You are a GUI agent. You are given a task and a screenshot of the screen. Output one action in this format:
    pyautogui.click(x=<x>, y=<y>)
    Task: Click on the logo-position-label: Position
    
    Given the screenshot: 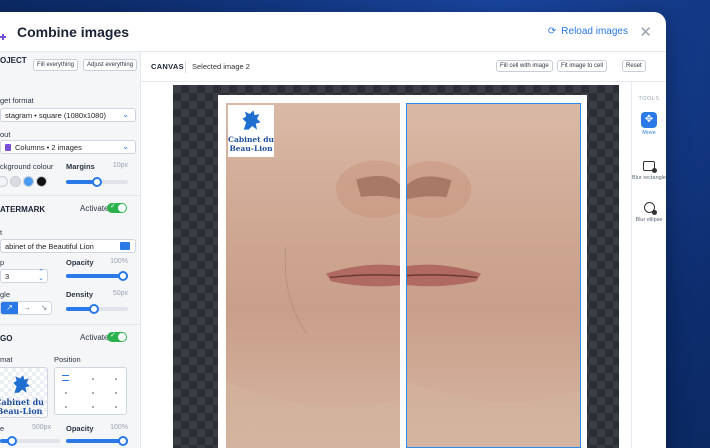 What is the action you would take?
    pyautogui.click(x=67, y=359)
    